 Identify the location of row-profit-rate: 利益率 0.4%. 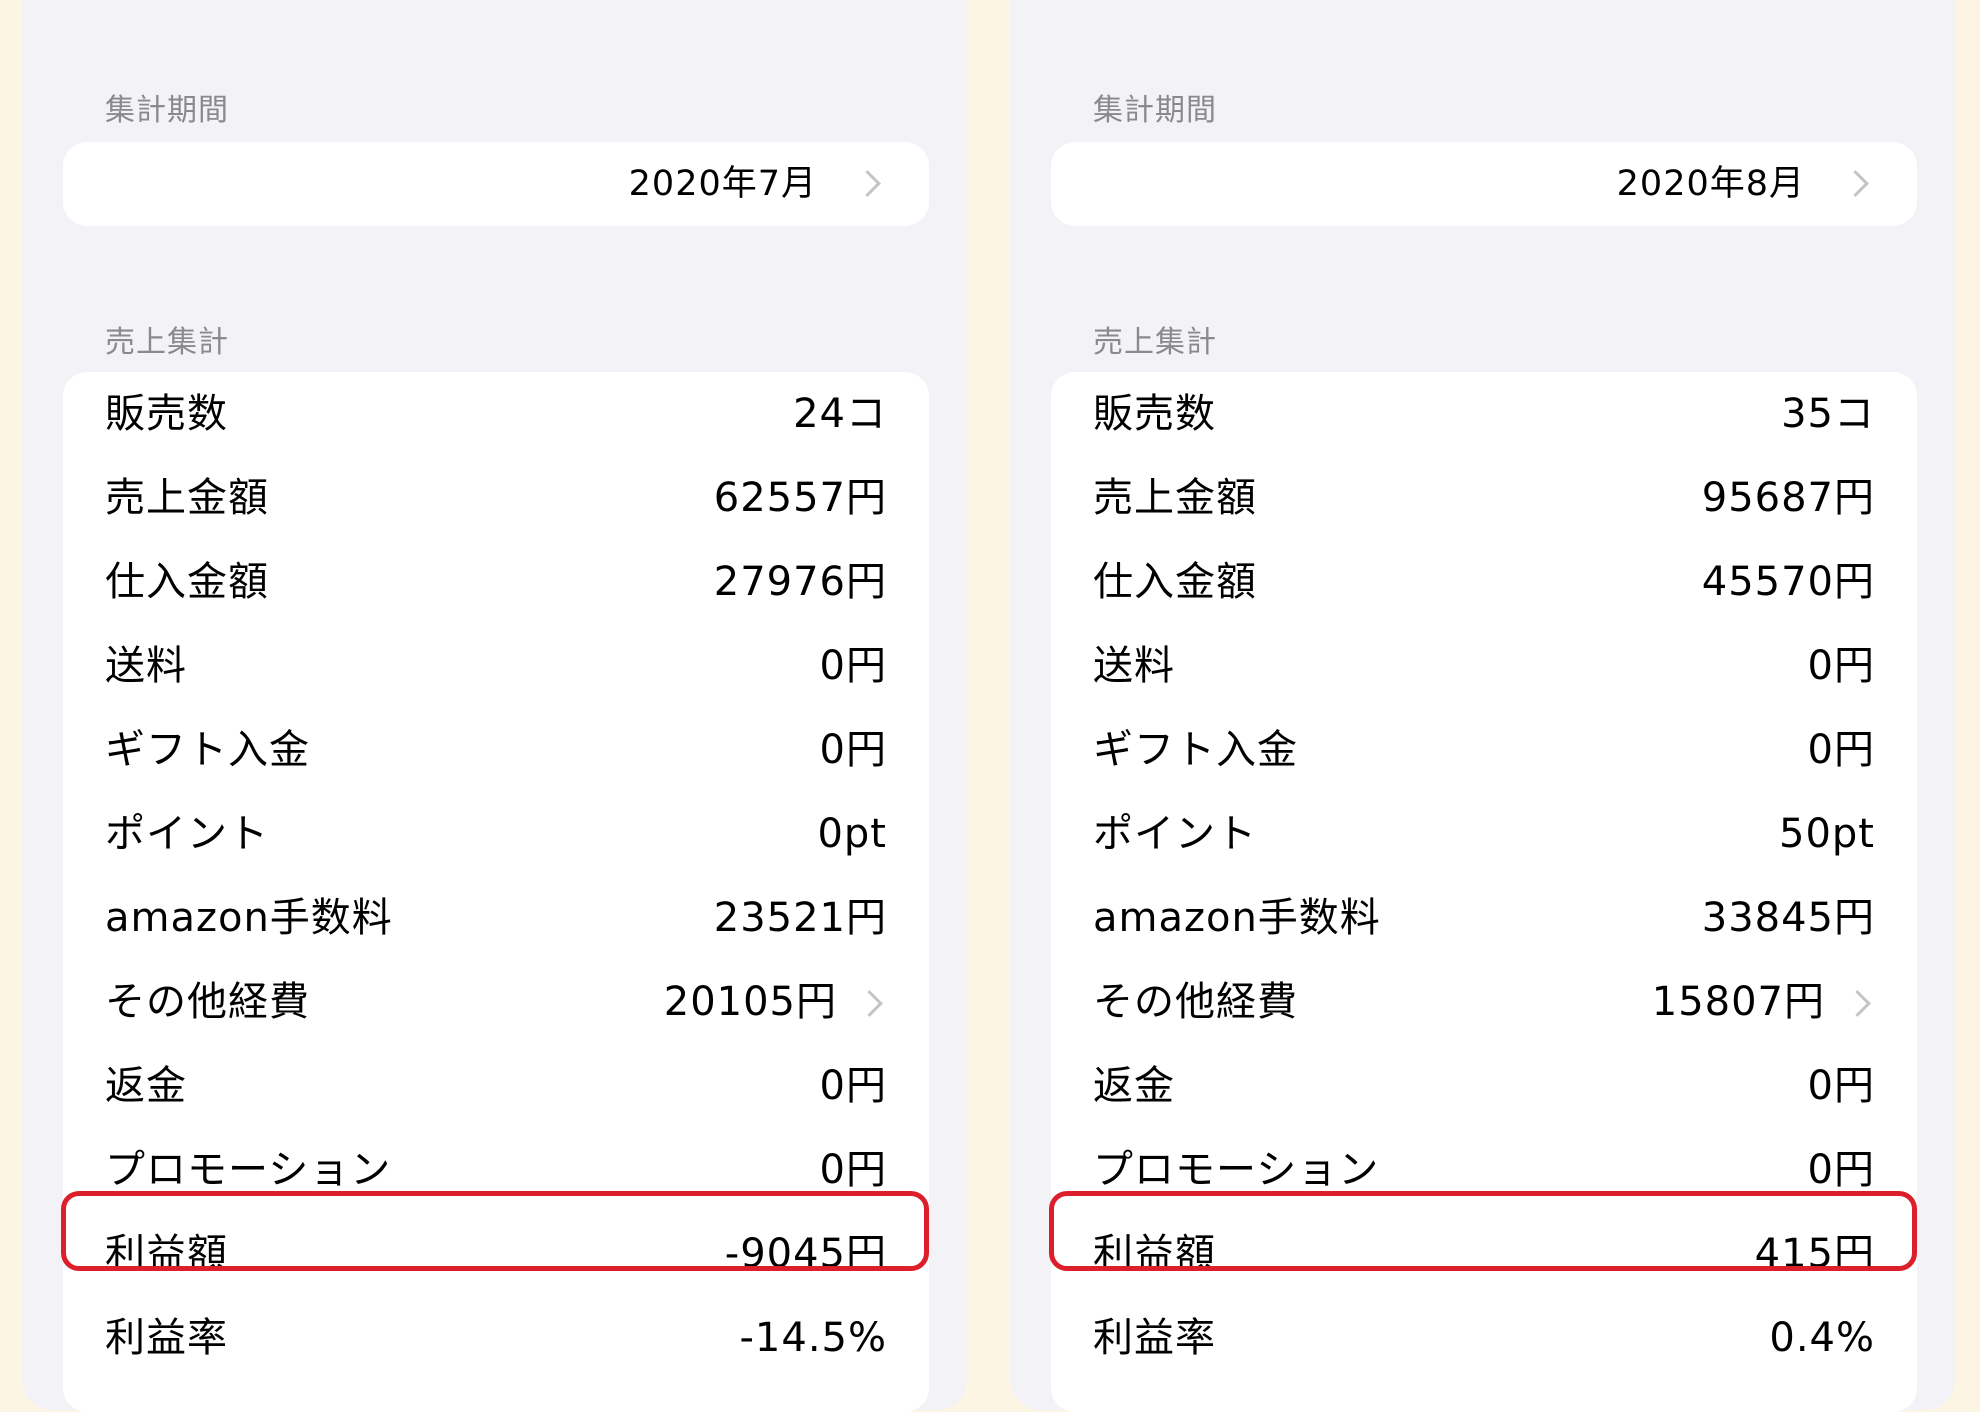
(1484, 1338).